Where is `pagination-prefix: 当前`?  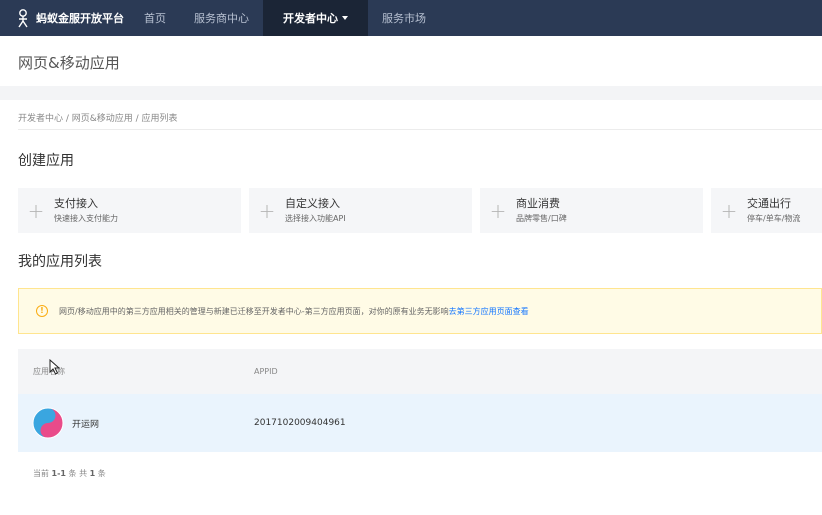
pagination-prefix: 当前 is located at coordinates (41, 473).